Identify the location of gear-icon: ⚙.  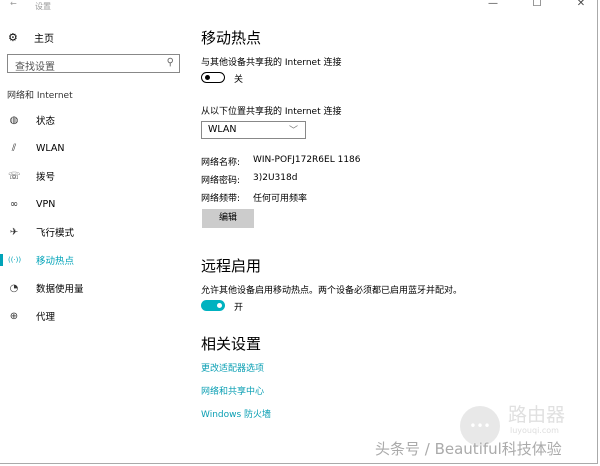
(13, 37).